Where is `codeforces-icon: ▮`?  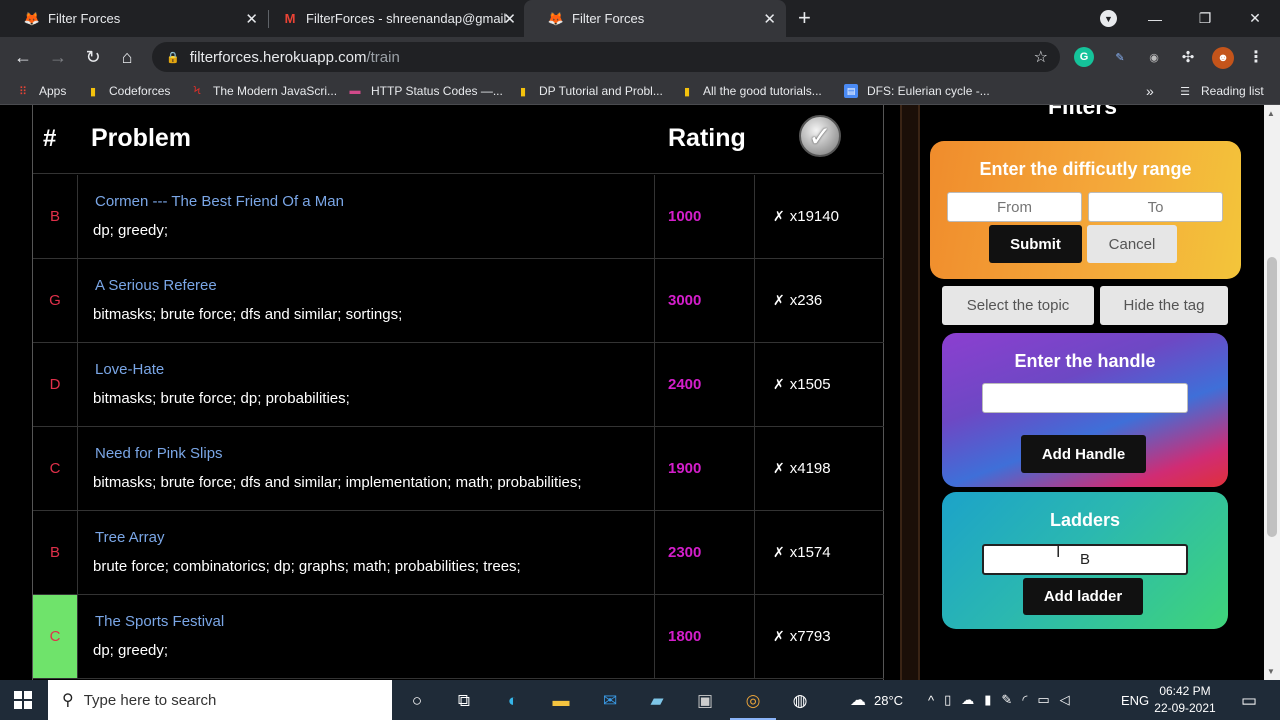 codeforces-icon: ▮ is located at coordinates (93, 91).